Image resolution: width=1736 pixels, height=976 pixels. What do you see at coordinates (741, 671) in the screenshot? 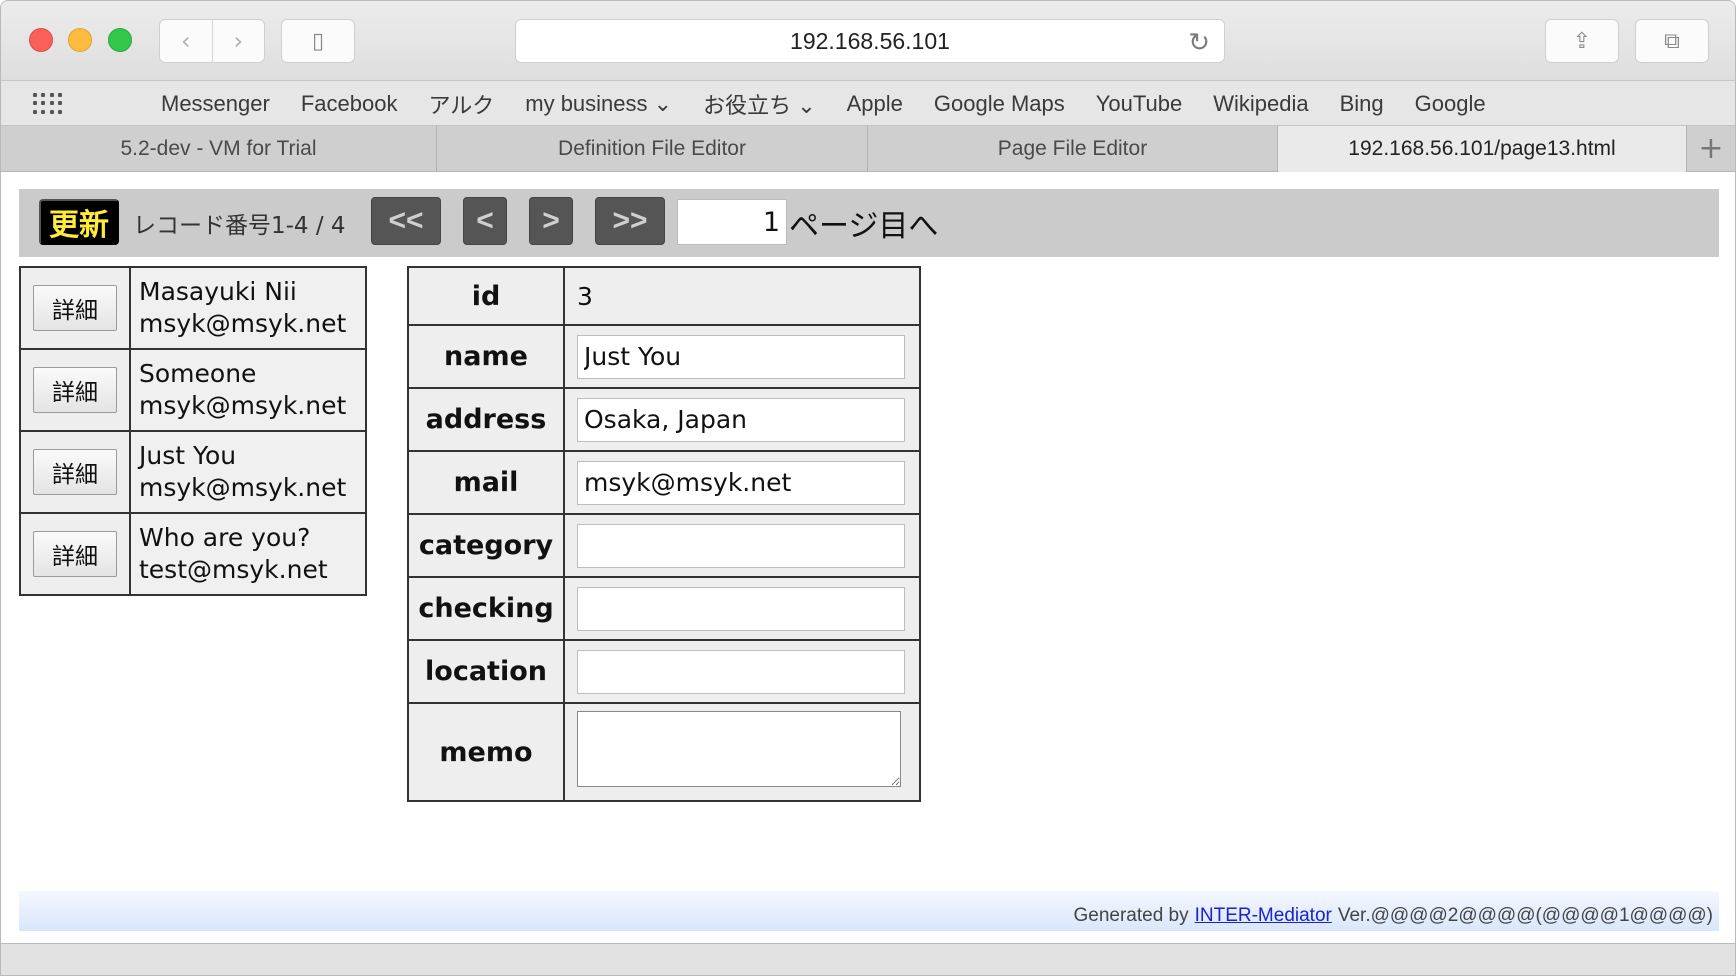
I see `location-field` at bounding box center [741, 671].